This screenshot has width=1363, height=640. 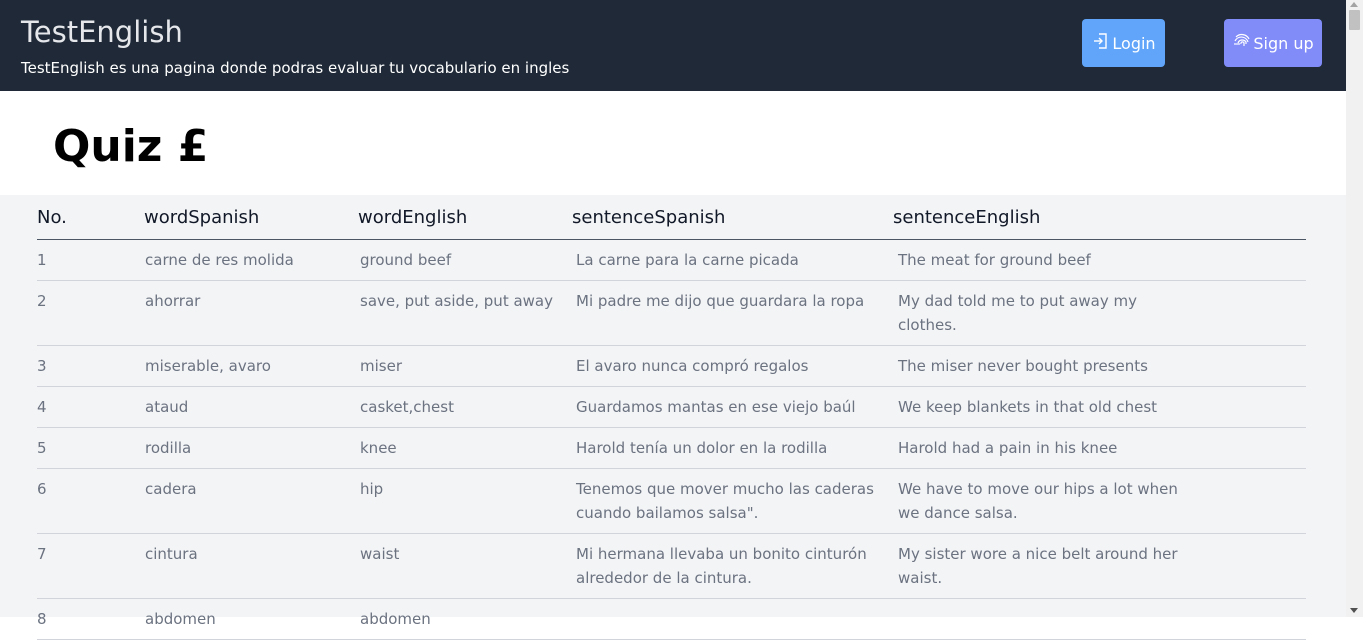 I want to click on brand-title: TestEnglish, so click(x=102, y=32).